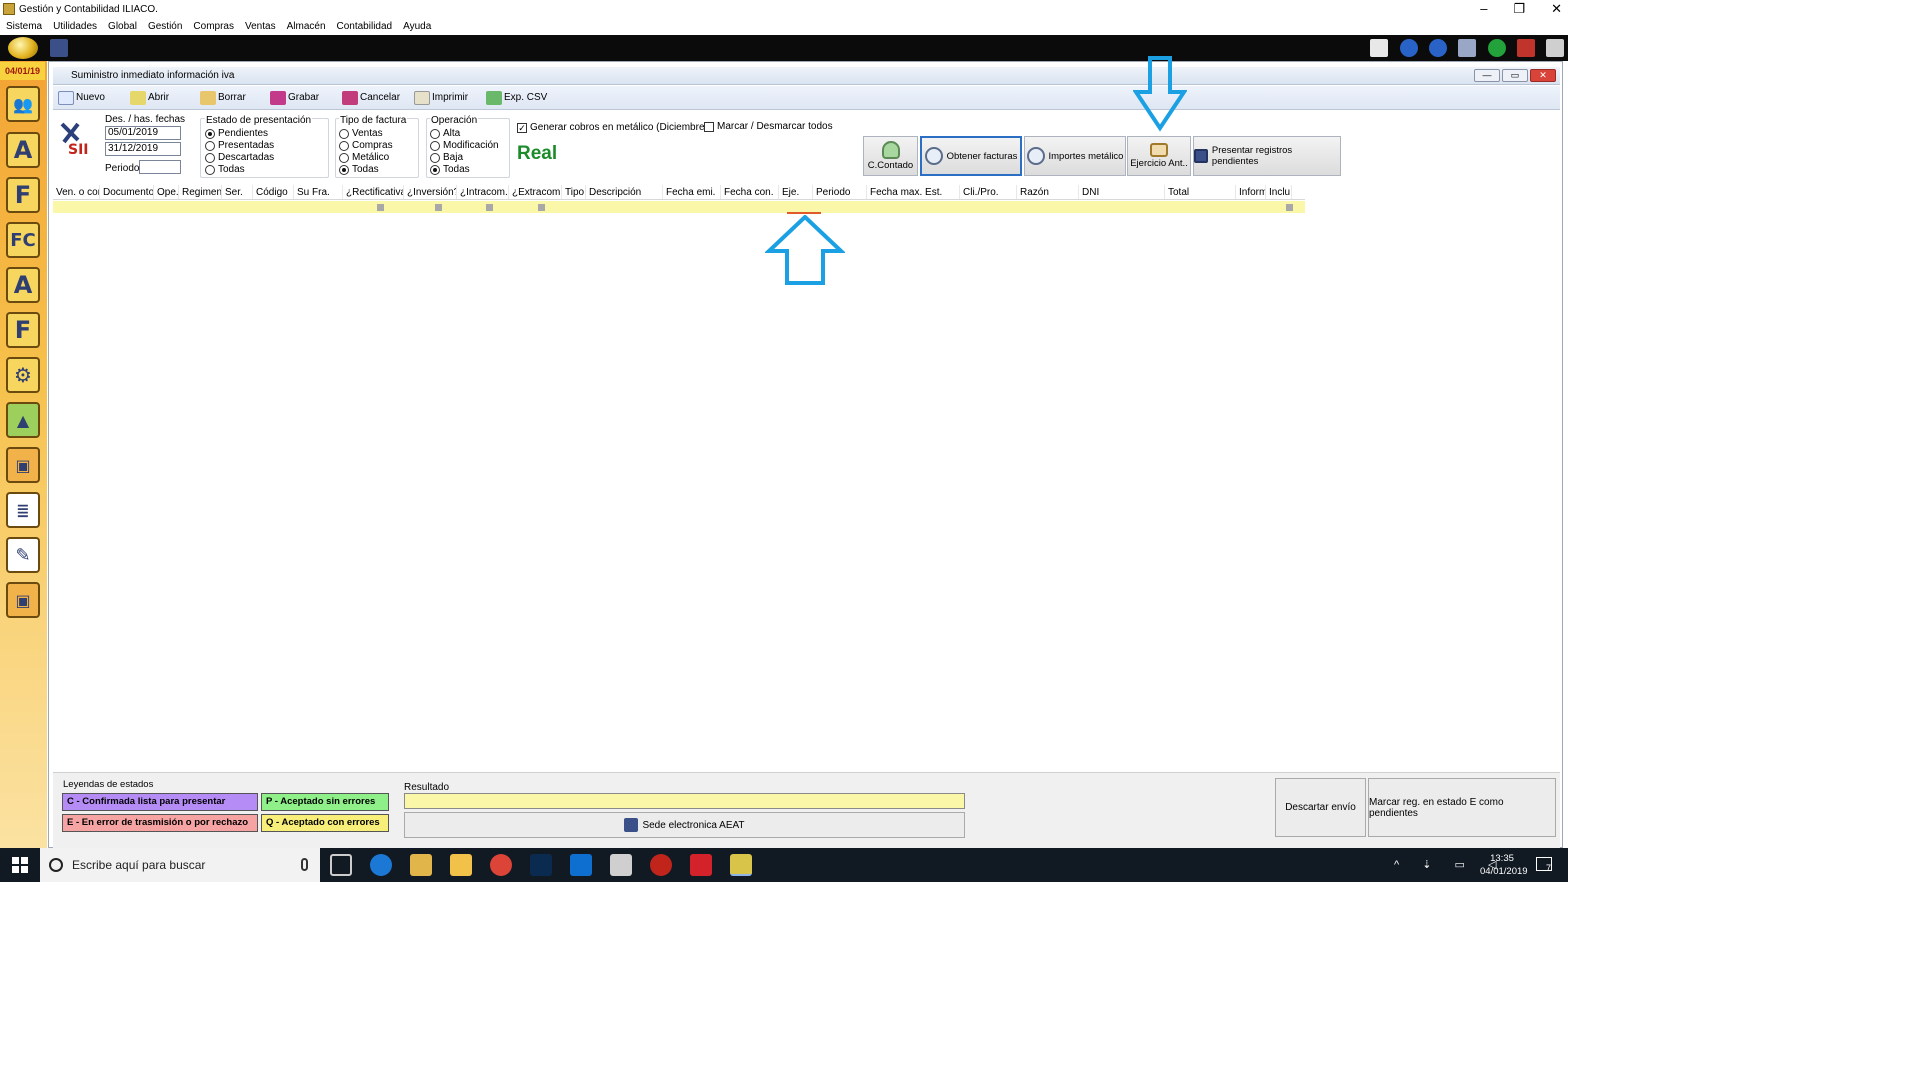 The width and height of the screenshot is (1920, 1080). Describe the element at coordinates (23, 375) in the screenshot. I see `gear-icon: ⚙` at that location.